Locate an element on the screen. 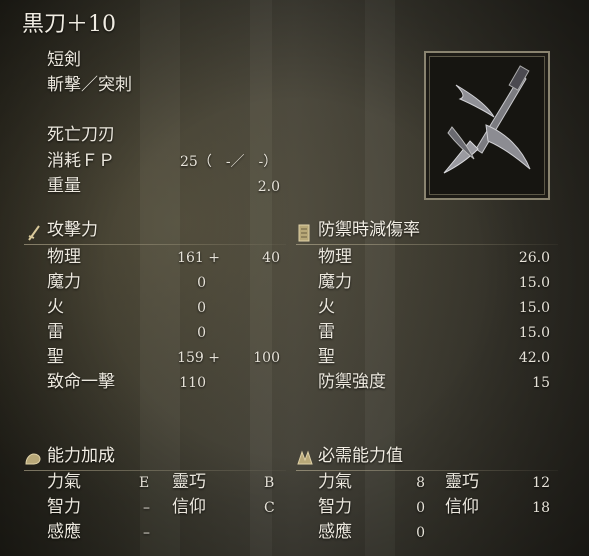 Image resolution: width=589 pixels, height=556 pixels. requirement-value: 18 is located at coordinates (541, 508).